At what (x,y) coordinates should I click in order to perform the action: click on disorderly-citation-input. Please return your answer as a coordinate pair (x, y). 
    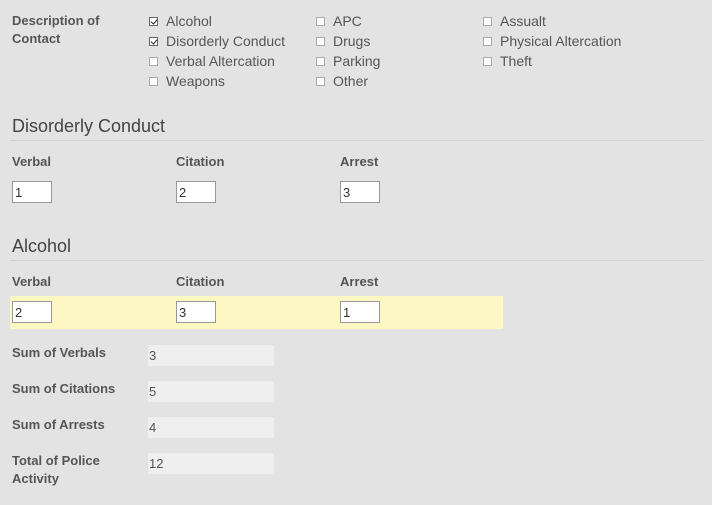
    Looking at the image, I should click on (196, 192).